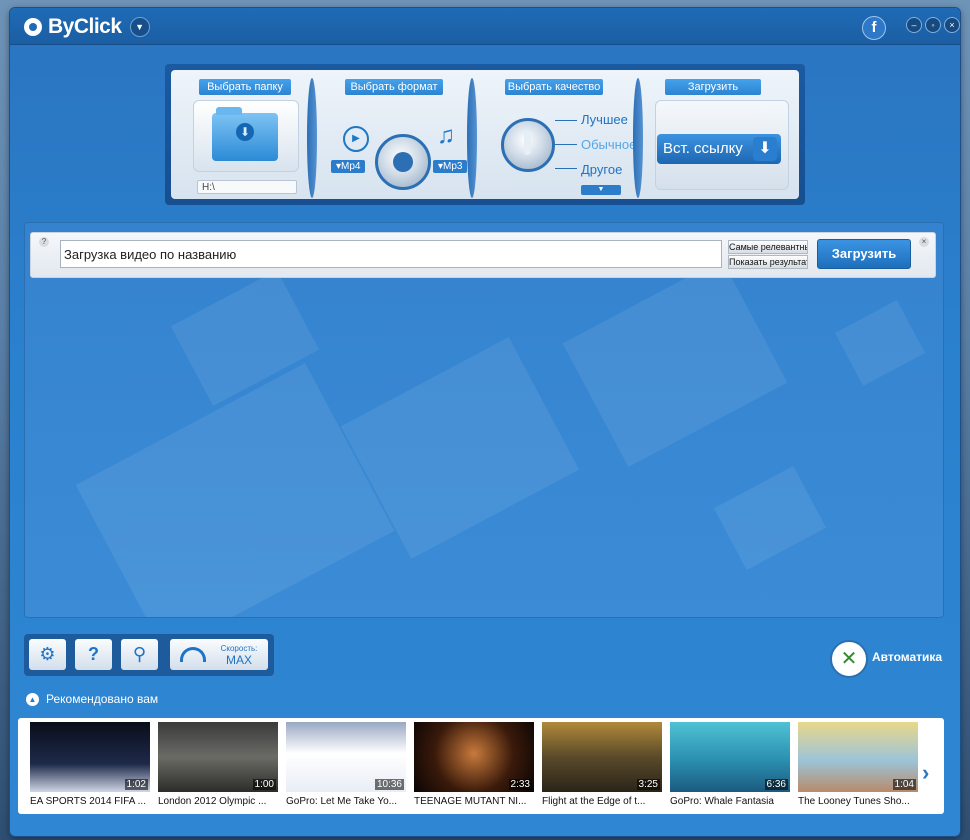 Image resolution: width=970 pixels, height=840 pixels. Describe the element at coordinates (33, 27) in the screenshot. I see `byclick-logo-icon` at that location.